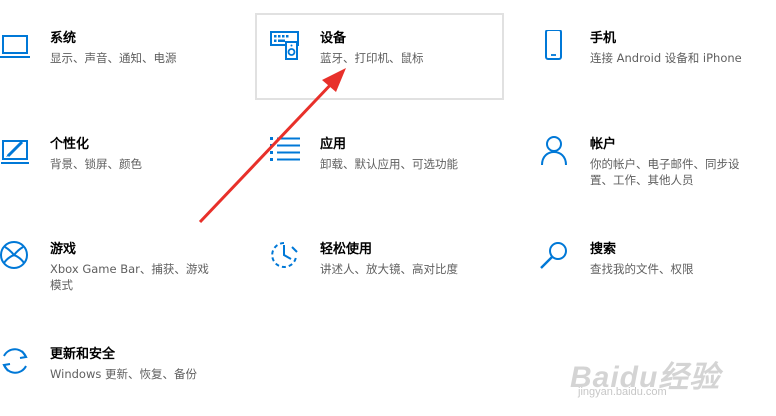 This screenshot has width=776, height=416. What do you see at coordinates (288, 48) in the screenshot?
I see `devices-icon` at bounding box center [288, 48].